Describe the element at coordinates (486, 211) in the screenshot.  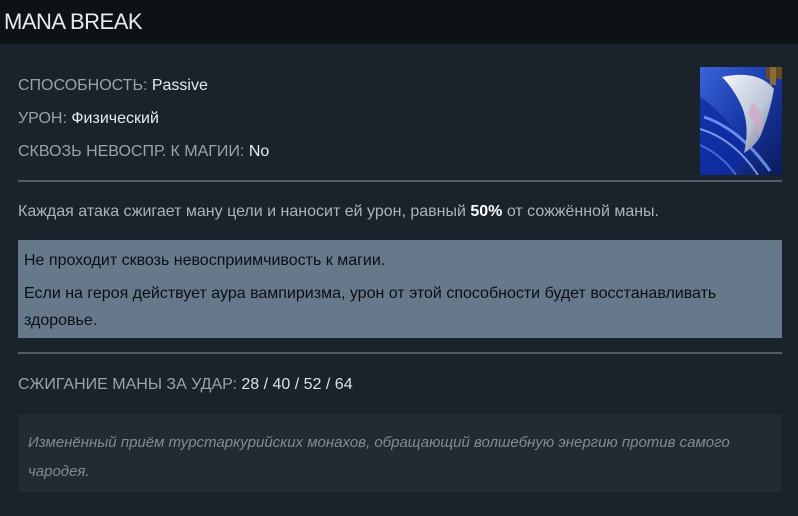
I see `description-highlight: 50%` at that location.